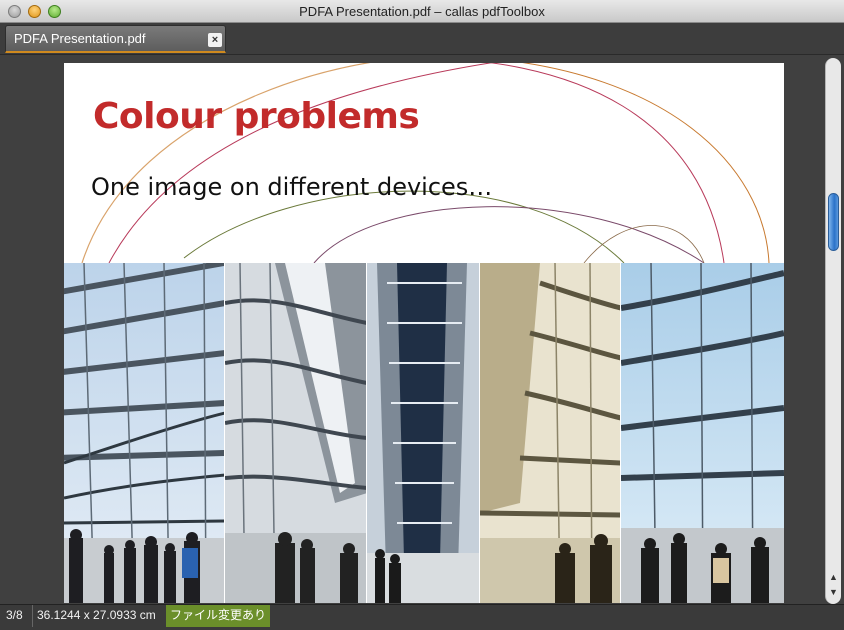 The height and width of the screenshot is (630, 844). Describe the element at coordinates (218, 616) in the screenshot. I see `modified-badge: ファイル変更あり` at that location.